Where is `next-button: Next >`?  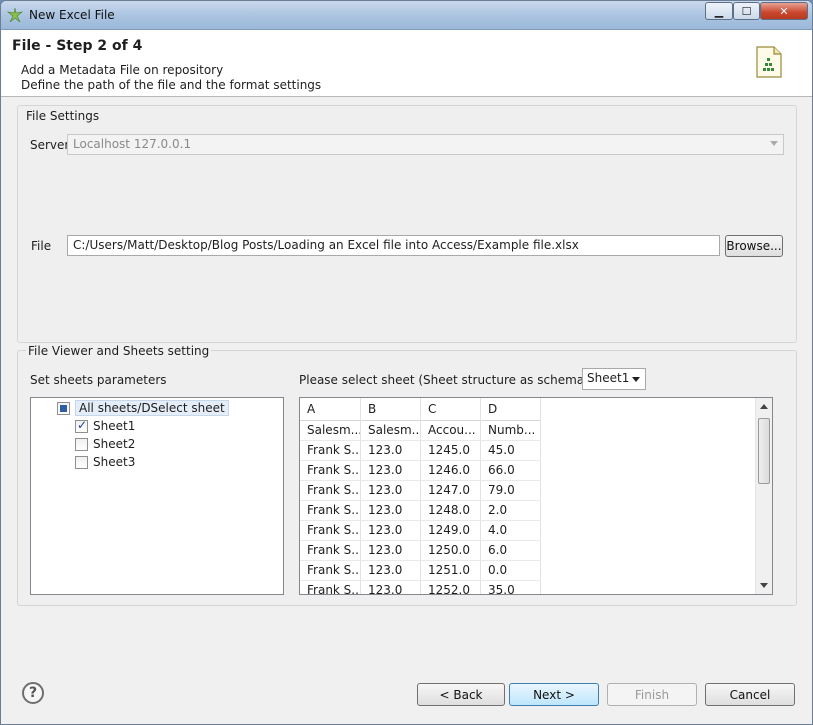 next-button: Next > is located at coordinates (554, 694).